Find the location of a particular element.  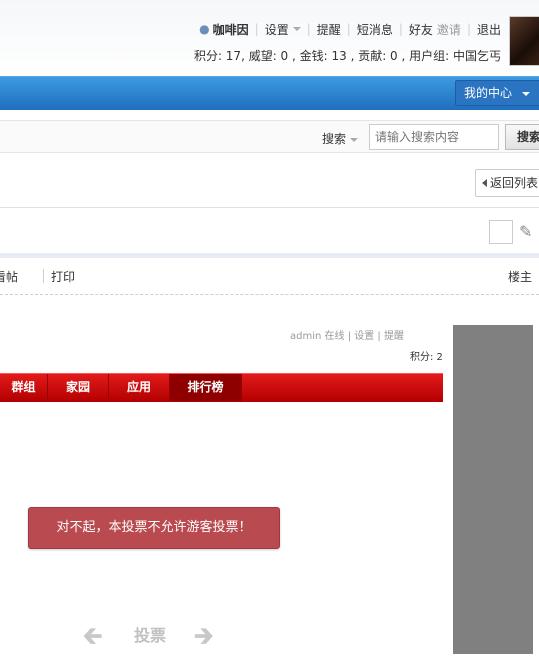

side-panel is located at coordinates (493, 489).